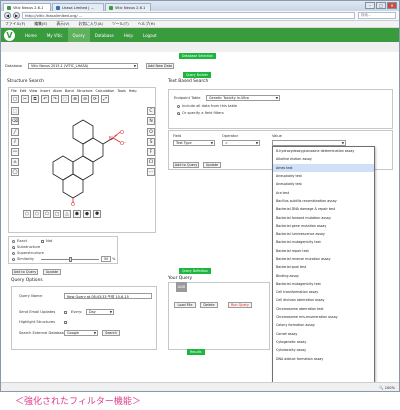 The image size is (400, 410). Describe the element at coordinates (323, 267) in the screenshot. I see `dropdown-option: Bacterial spot test` at that location.